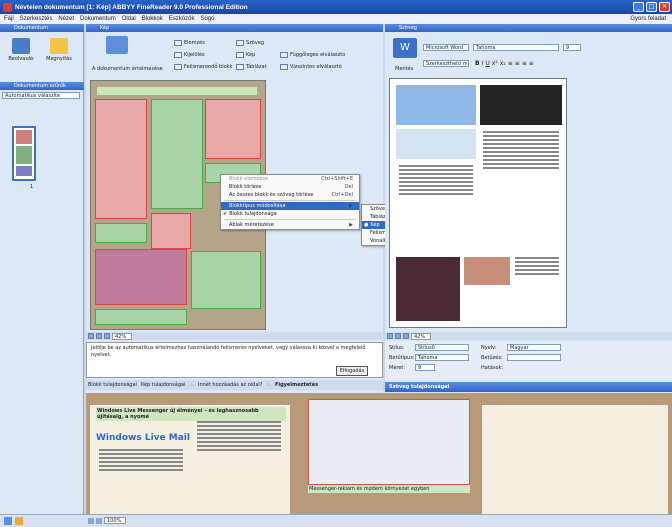 The width and height of the screenshot is (672, 527). I want to click on language-select: Magyar, so click(534, 347).